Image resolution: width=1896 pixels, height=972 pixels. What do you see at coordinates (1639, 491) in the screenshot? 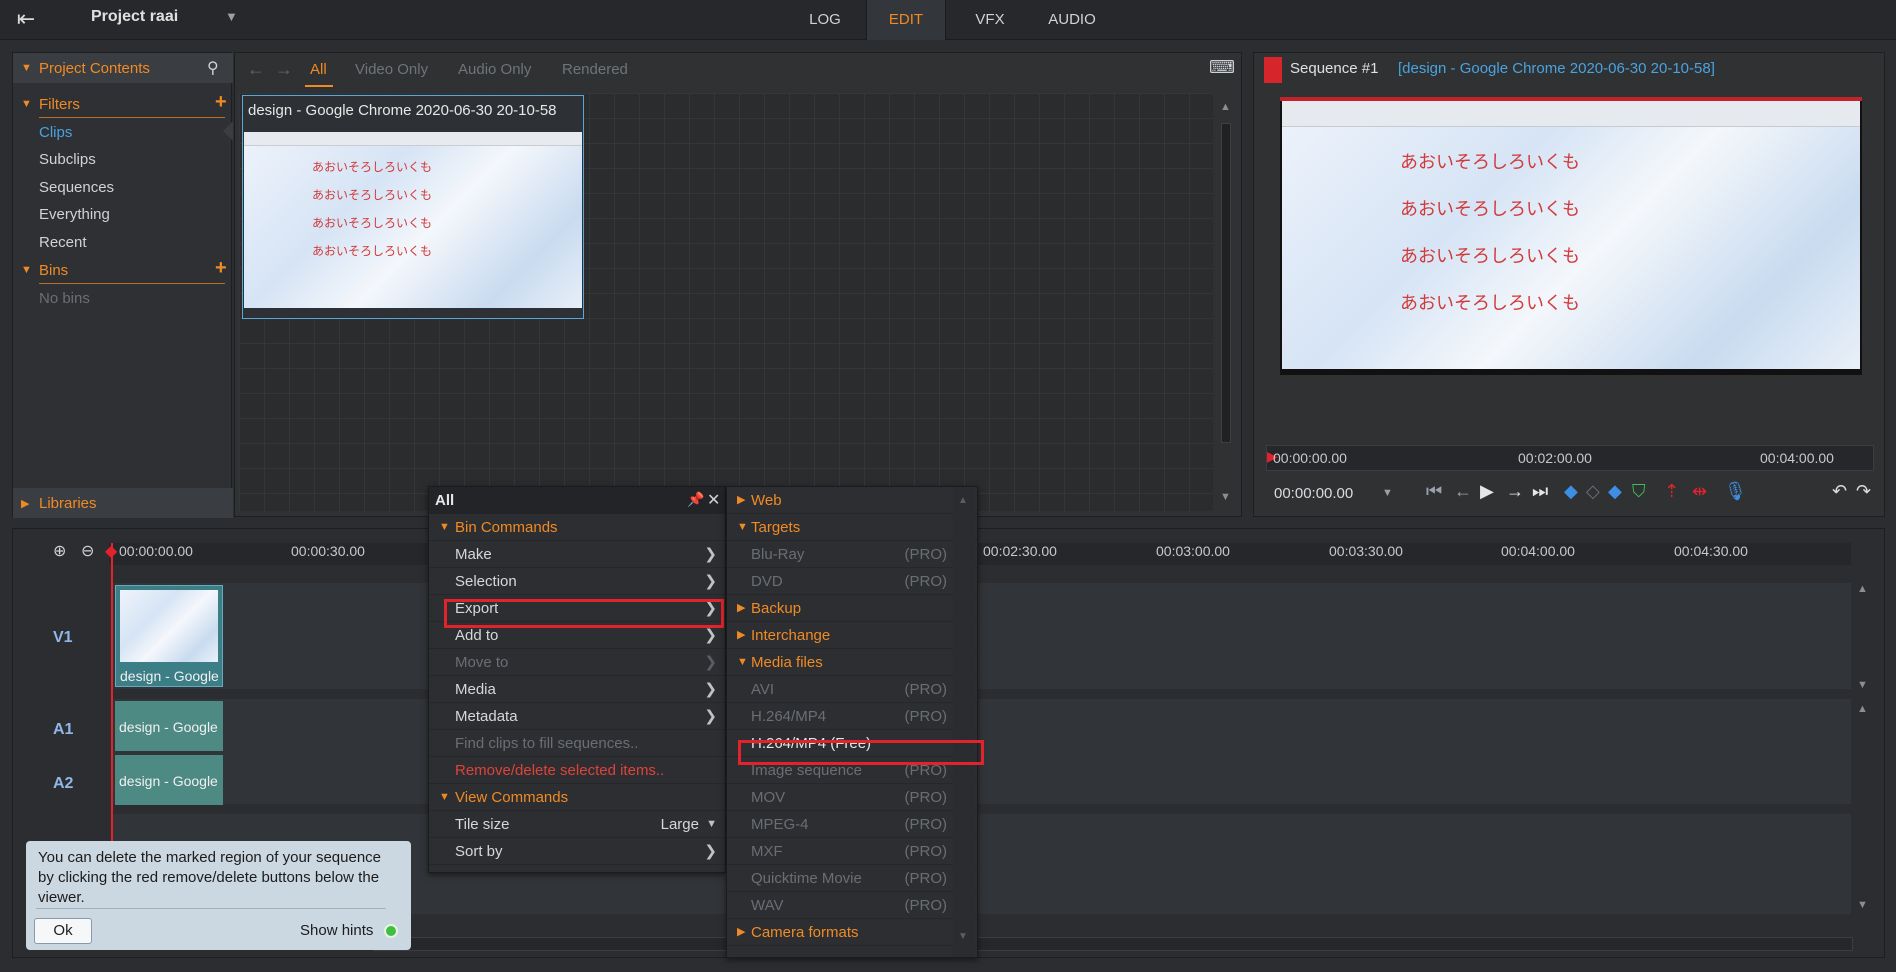
I see `marker-icon: ⛉` at bounding box center [1639, 491].